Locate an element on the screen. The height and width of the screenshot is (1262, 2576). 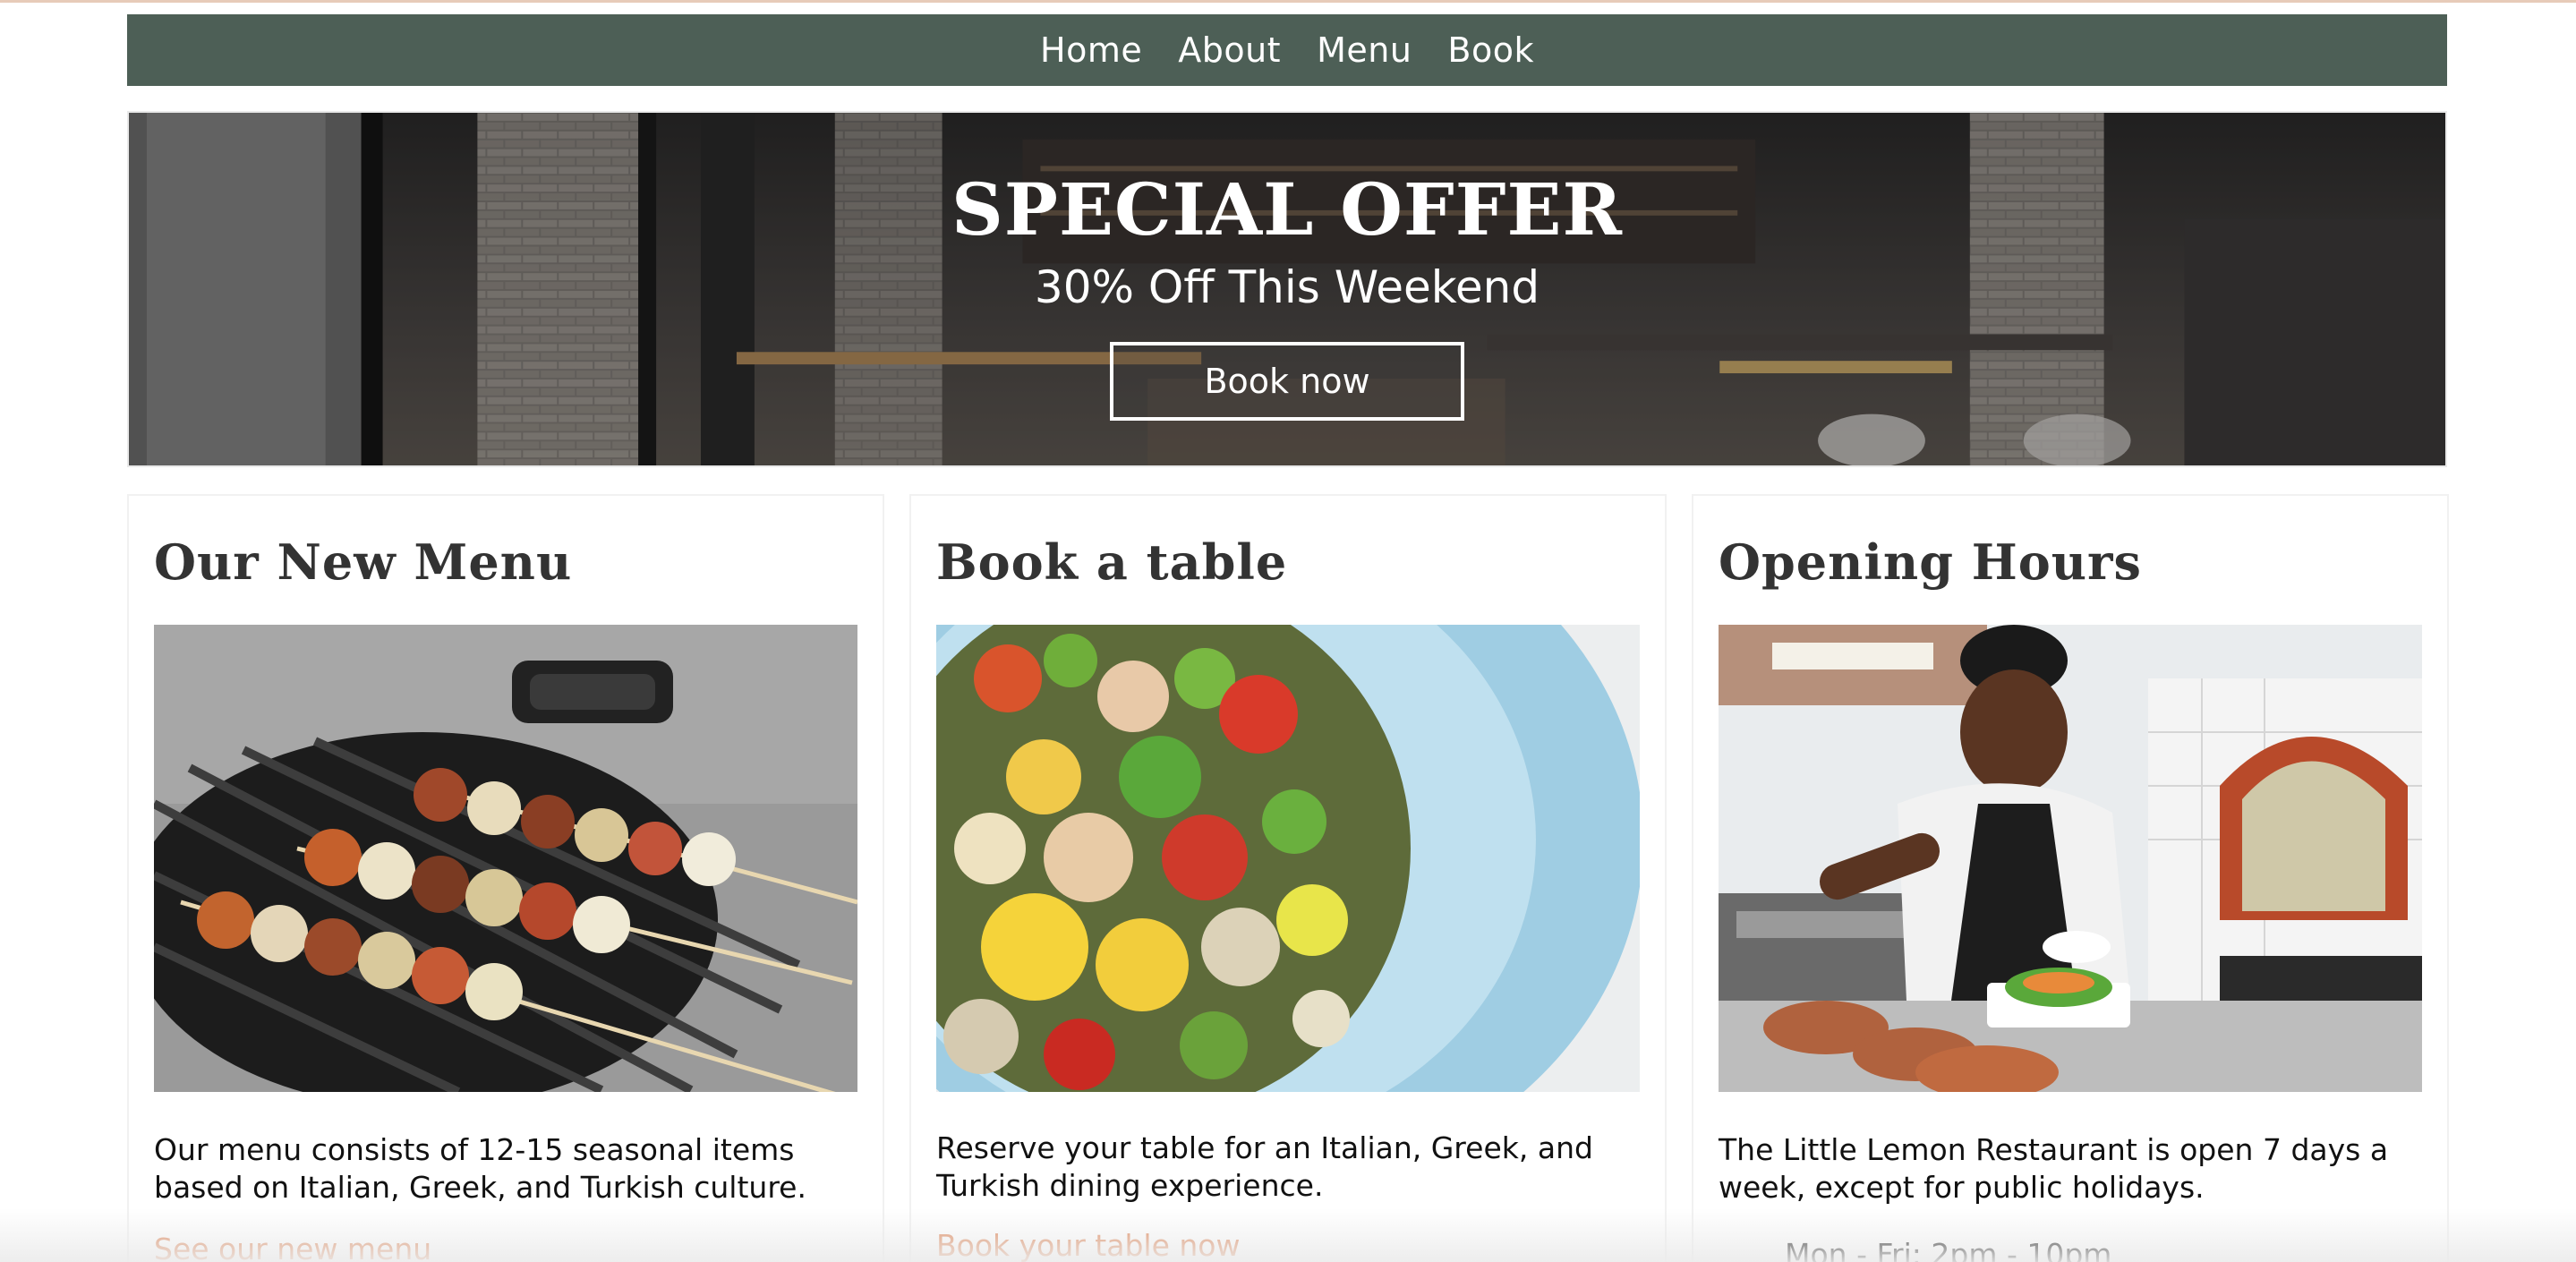
salad-plate-image is located at coordinates (1288, 858).